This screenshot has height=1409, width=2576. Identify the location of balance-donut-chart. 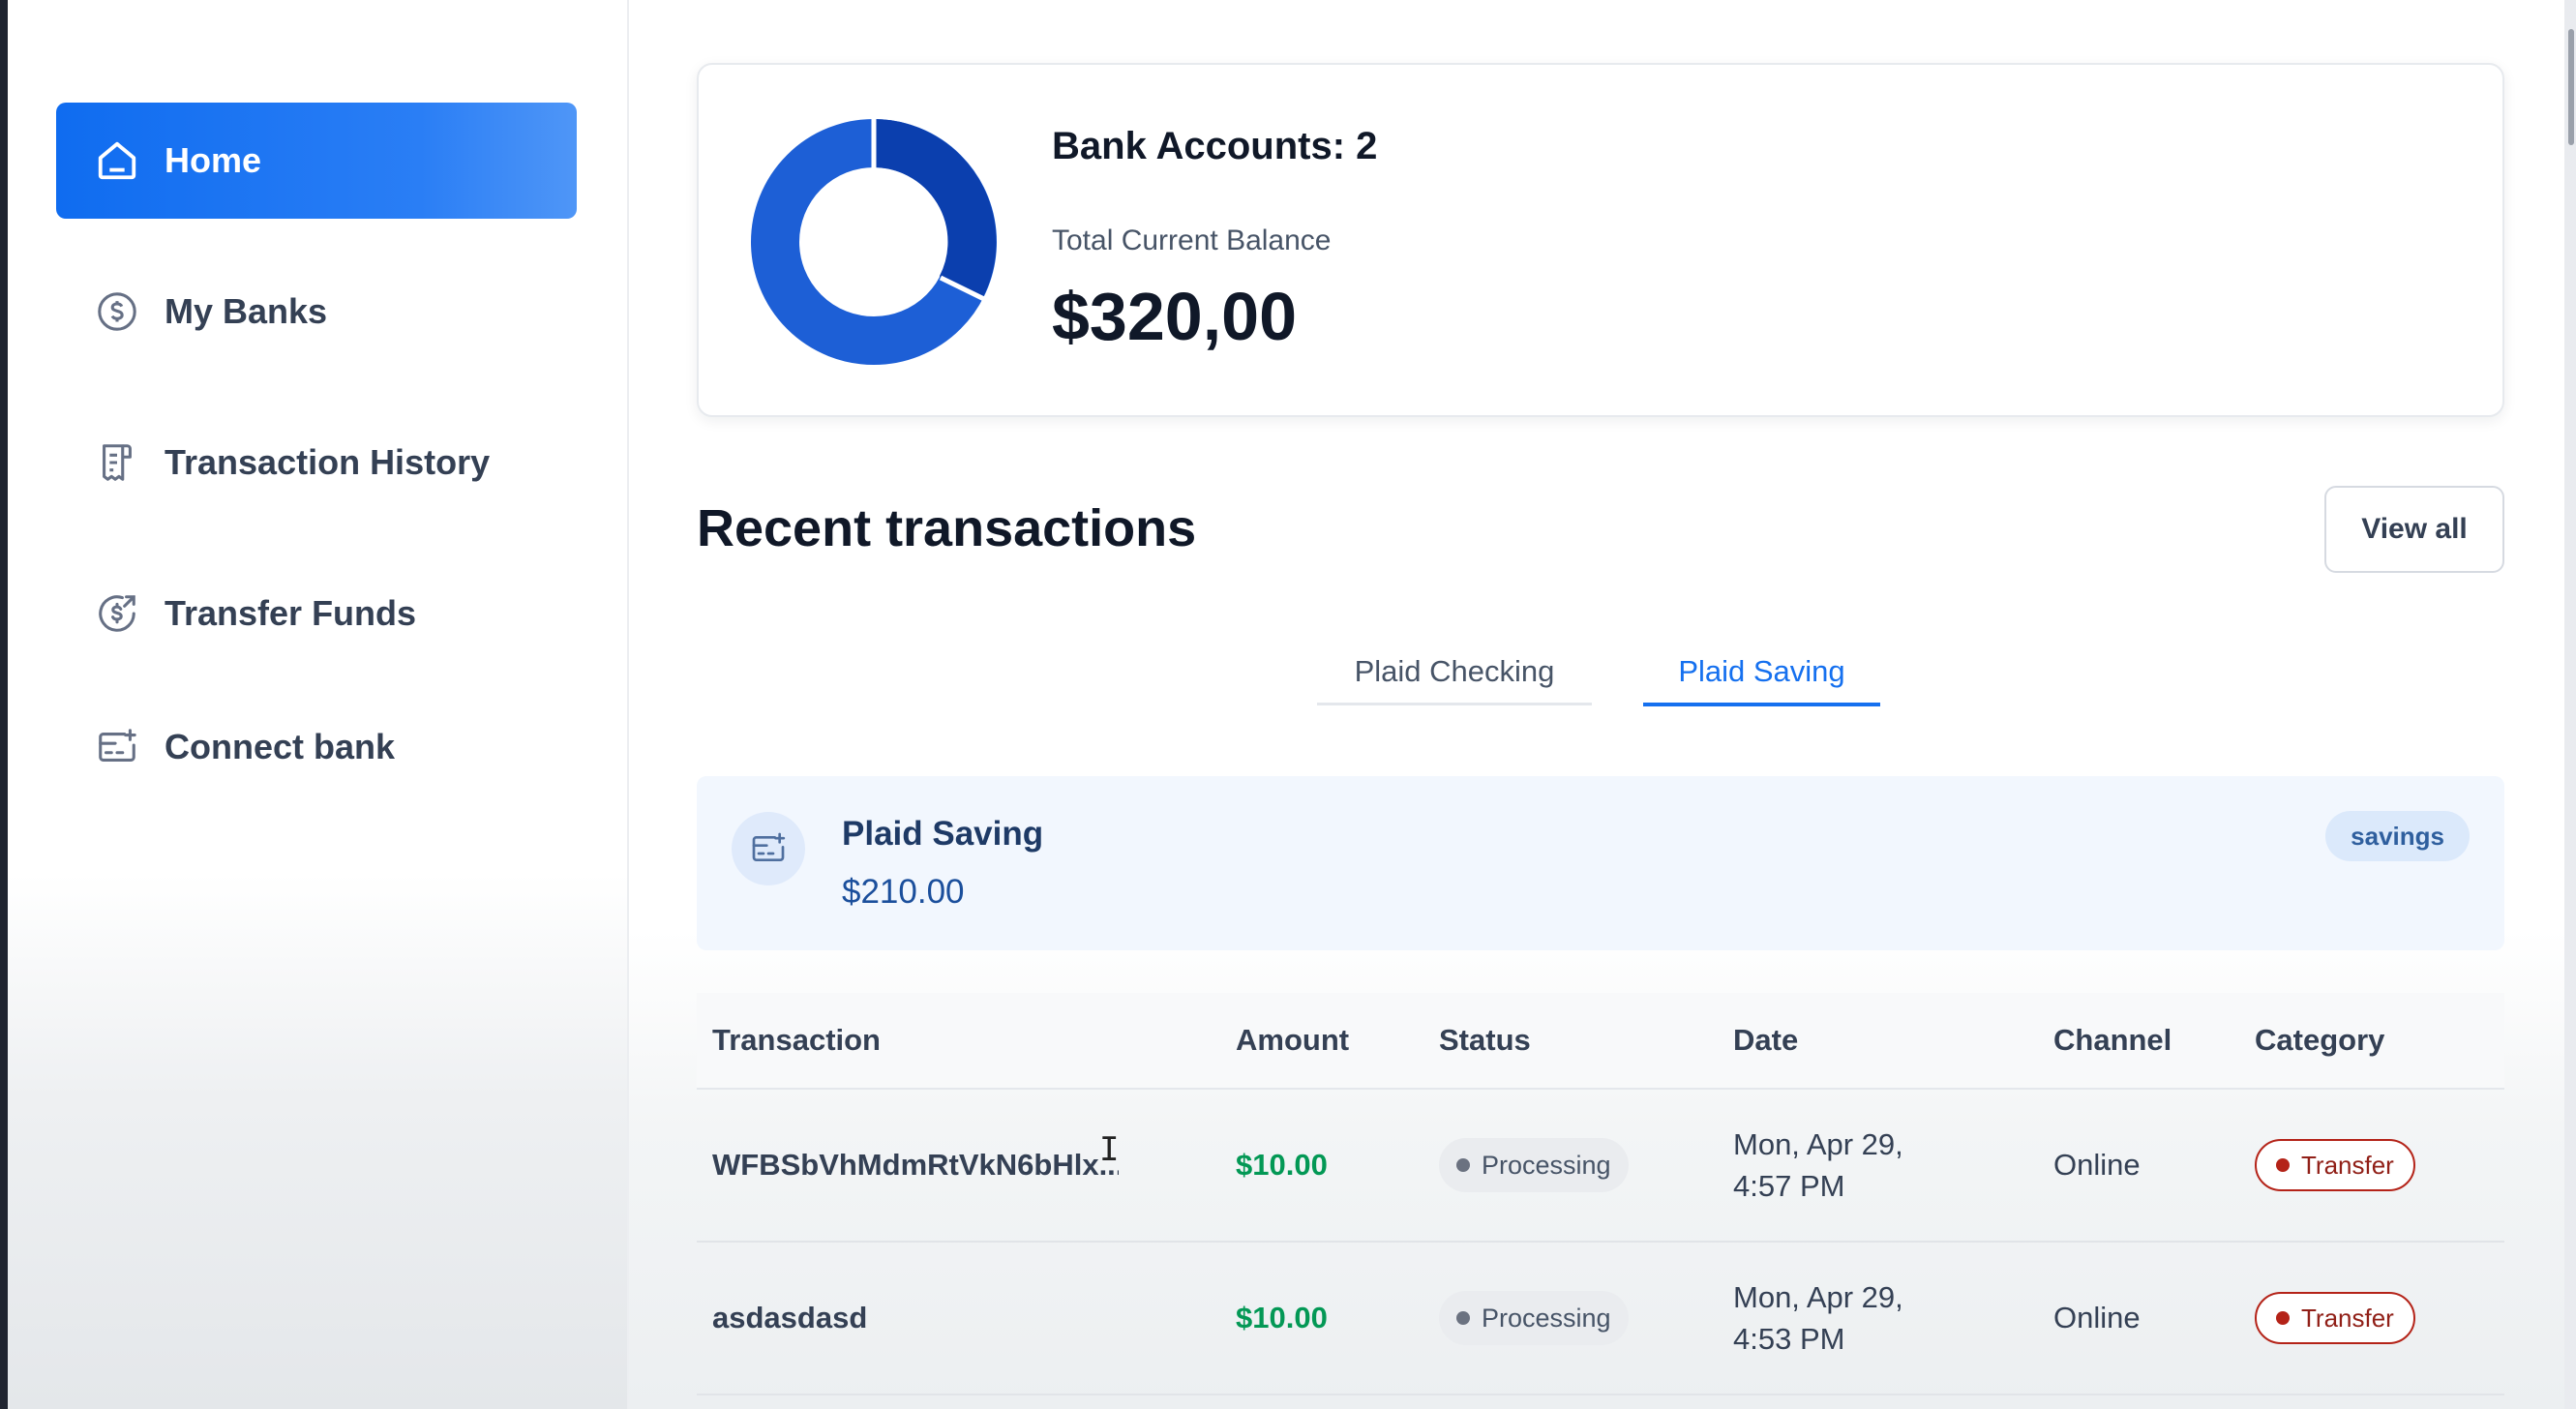
(874, 241).